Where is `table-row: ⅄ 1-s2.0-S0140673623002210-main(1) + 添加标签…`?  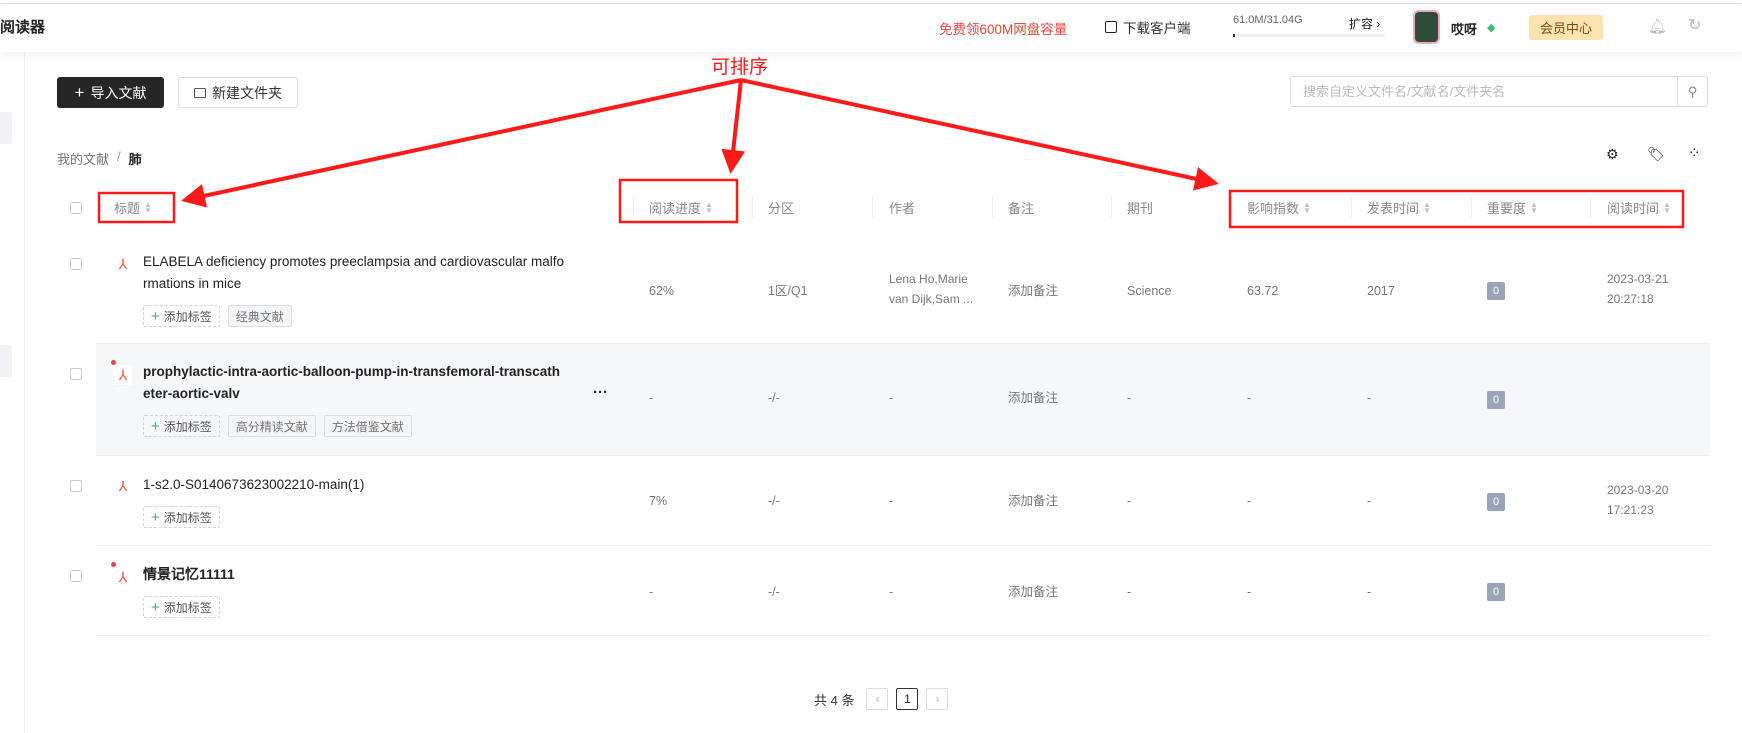
table-row: ⅄ 1-s2.0-S0140673623002210-main(1) + 添加标签… is located at coordinates (890, 501).